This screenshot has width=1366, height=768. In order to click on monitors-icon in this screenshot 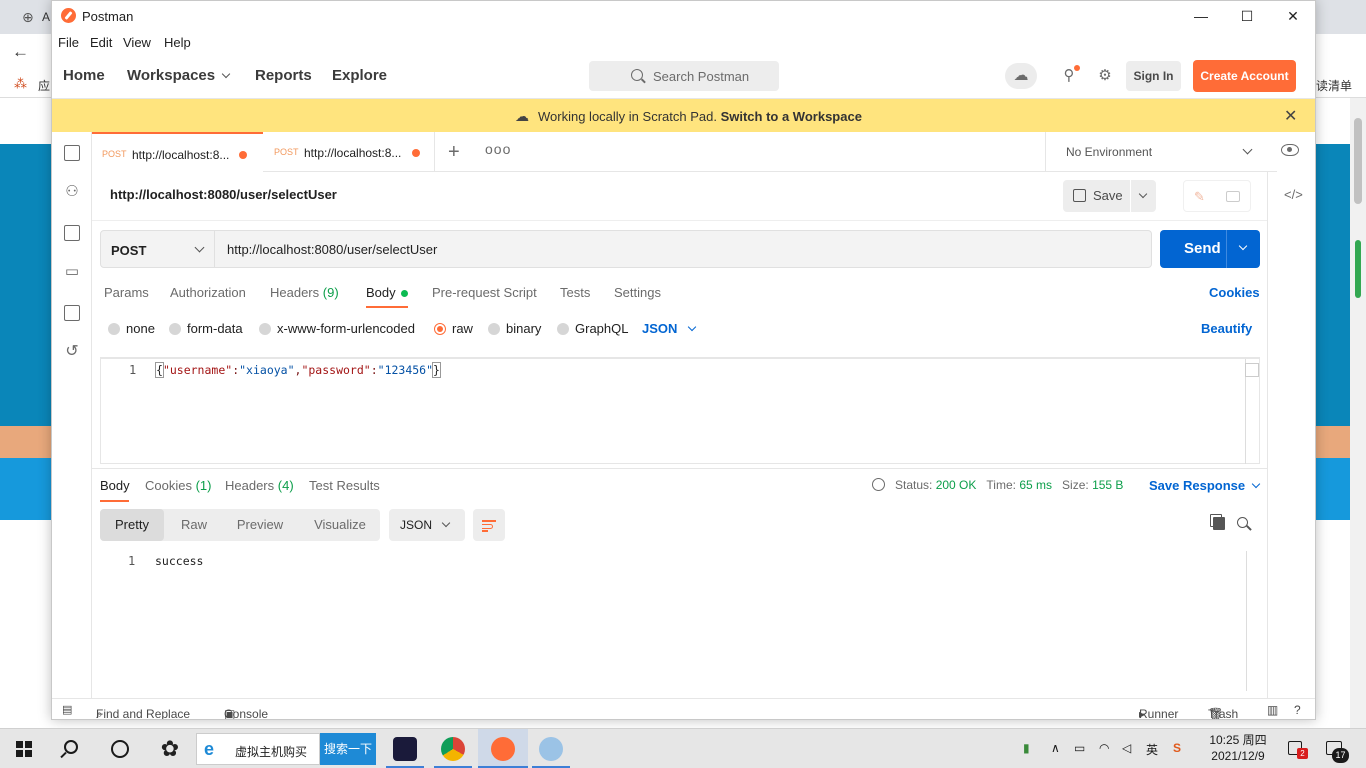, I will do `click(72, 313)`.